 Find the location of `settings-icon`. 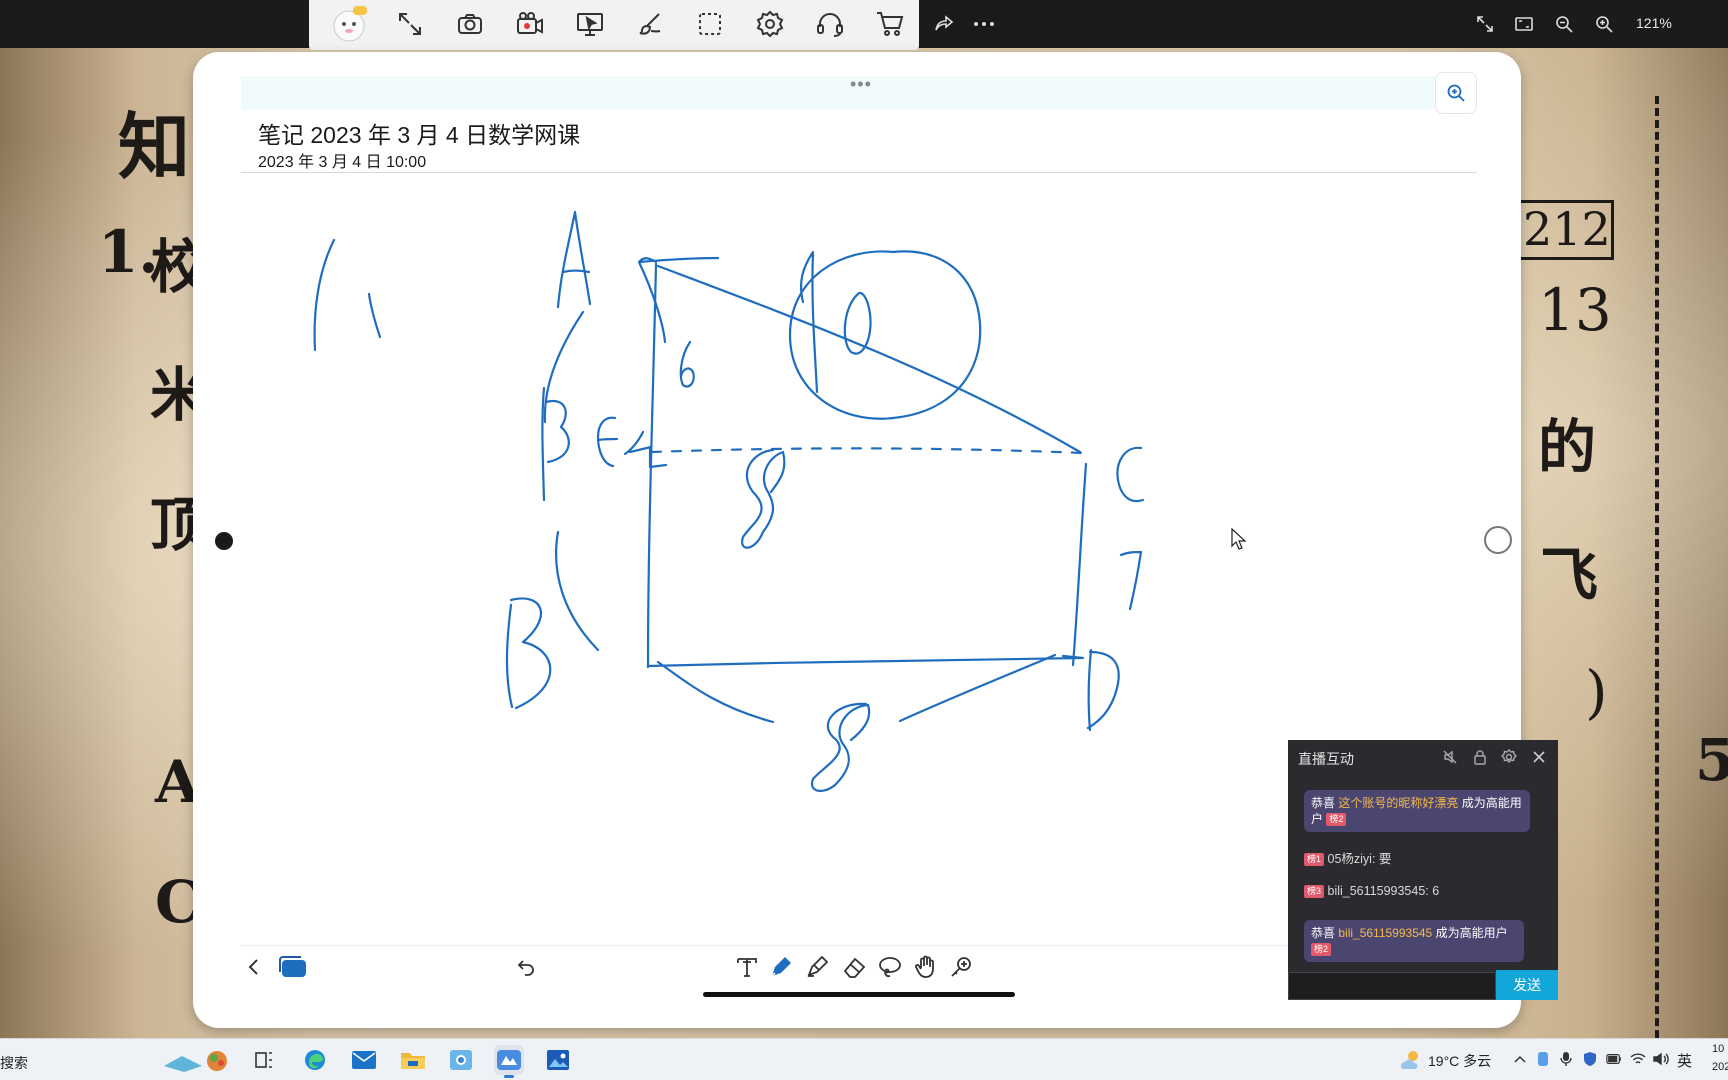

settings-icon is located at coordinates (770, 24).